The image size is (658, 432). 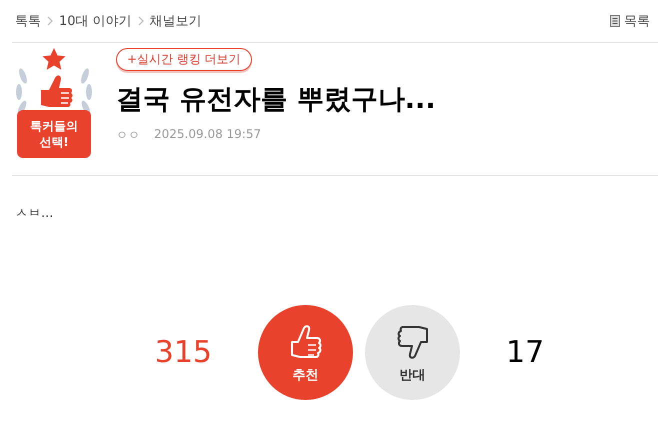 What do you see at coordinates (305, 352) in the screenshot?
I see `recommend-button: 추천` at bounding box center [305, 352].